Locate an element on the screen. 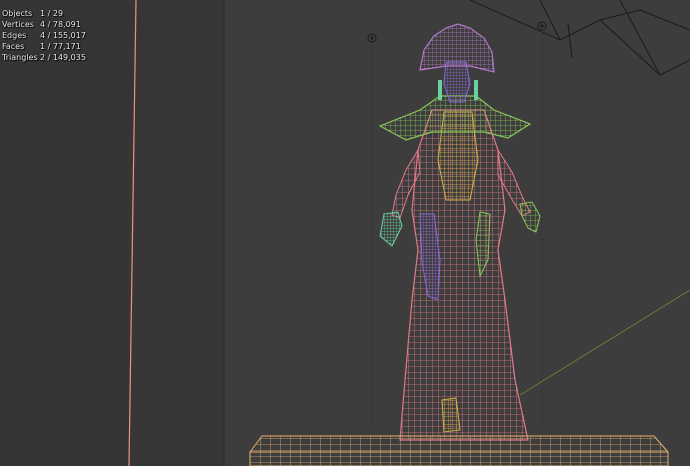  headdress-mesh is located at coordinates (457, 48).